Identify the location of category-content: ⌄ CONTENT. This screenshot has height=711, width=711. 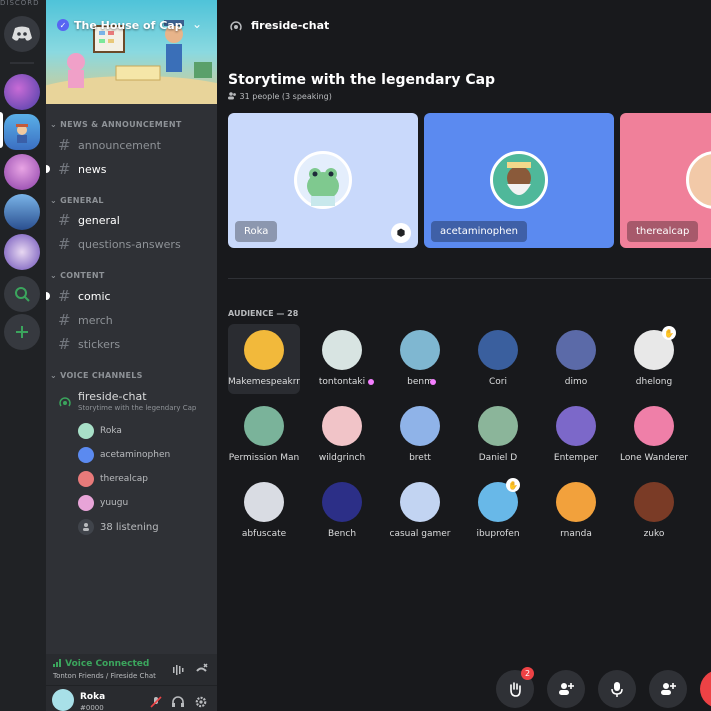
(77, 275).